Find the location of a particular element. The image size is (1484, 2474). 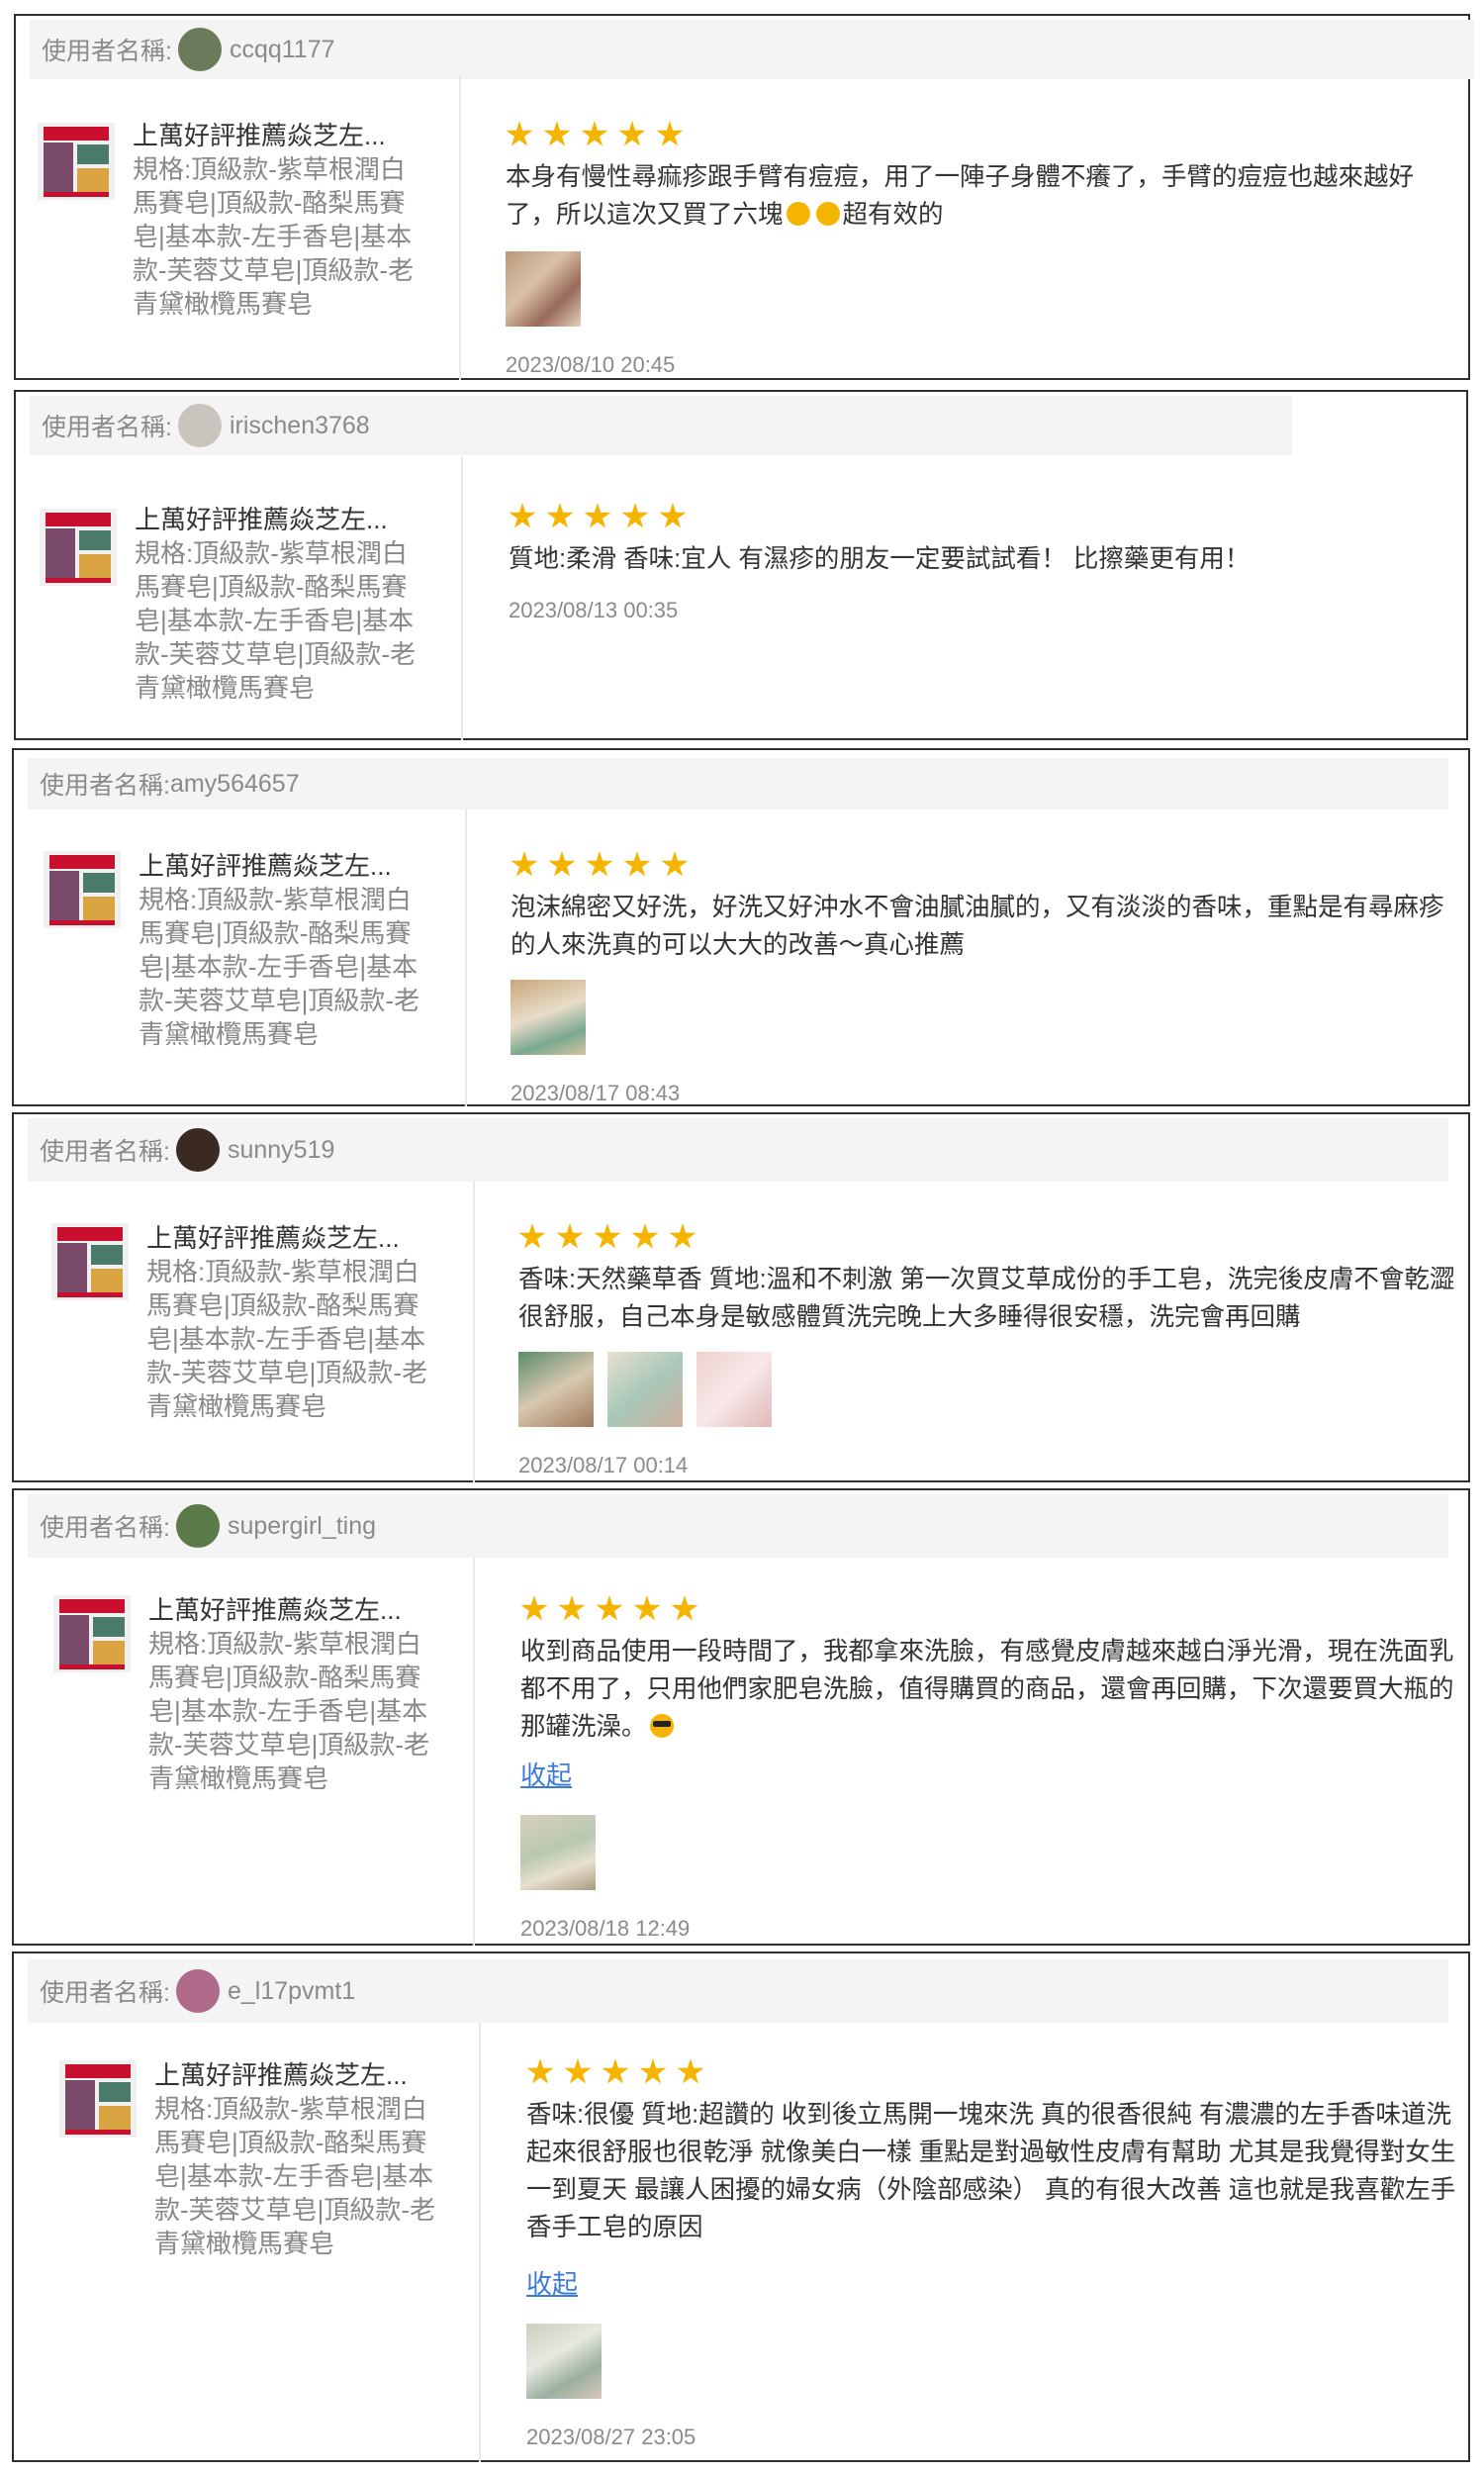

username: supergirl_ting is located at coordinates (302, 1526).